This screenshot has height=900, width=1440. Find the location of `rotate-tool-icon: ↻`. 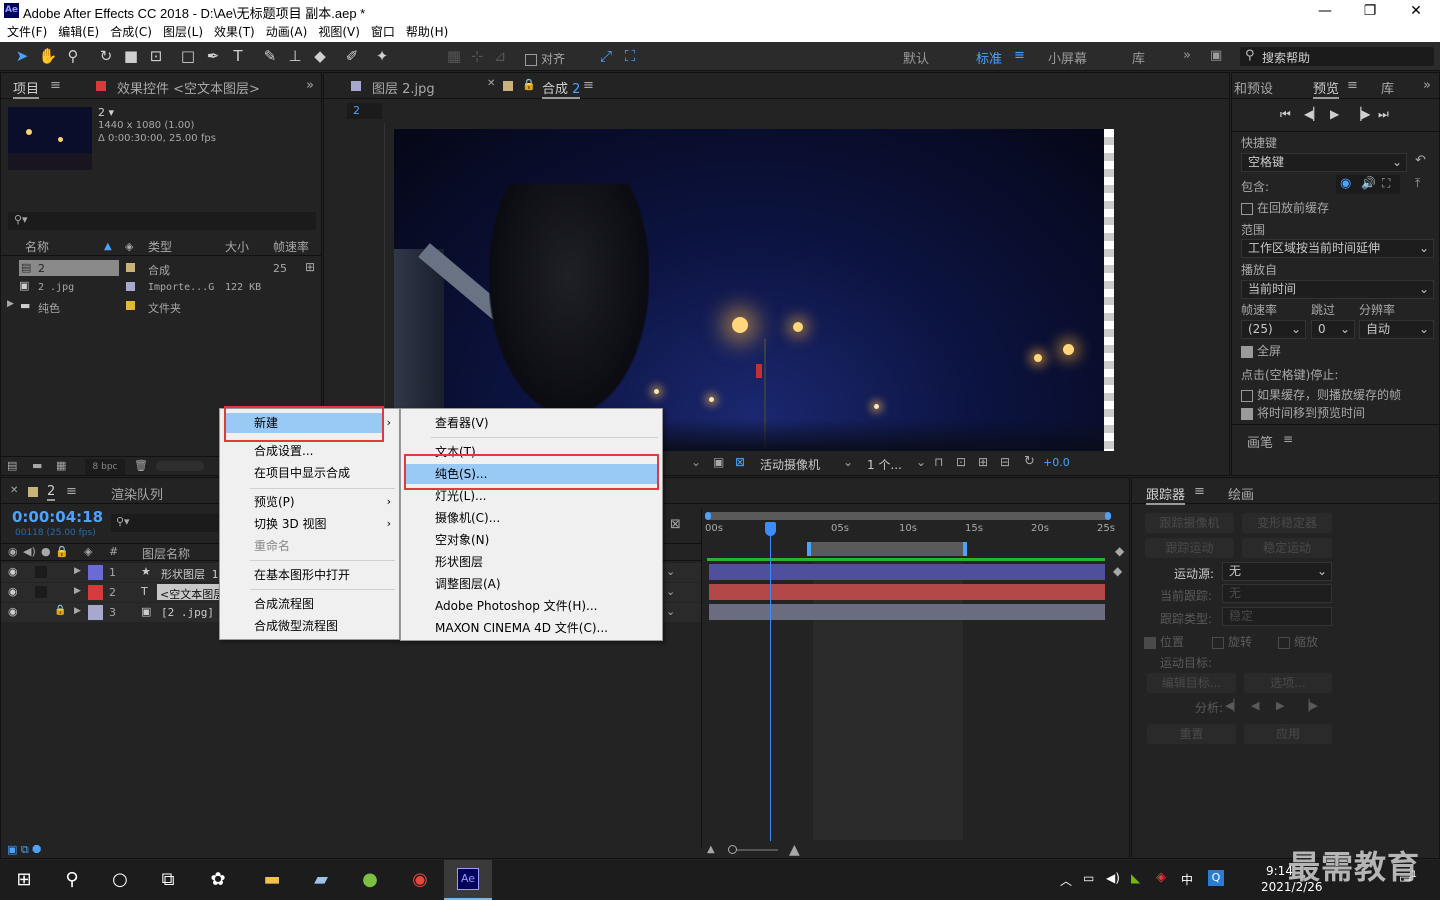

rotate-tool-icon: ↻ is located at coordinates (106, 56).